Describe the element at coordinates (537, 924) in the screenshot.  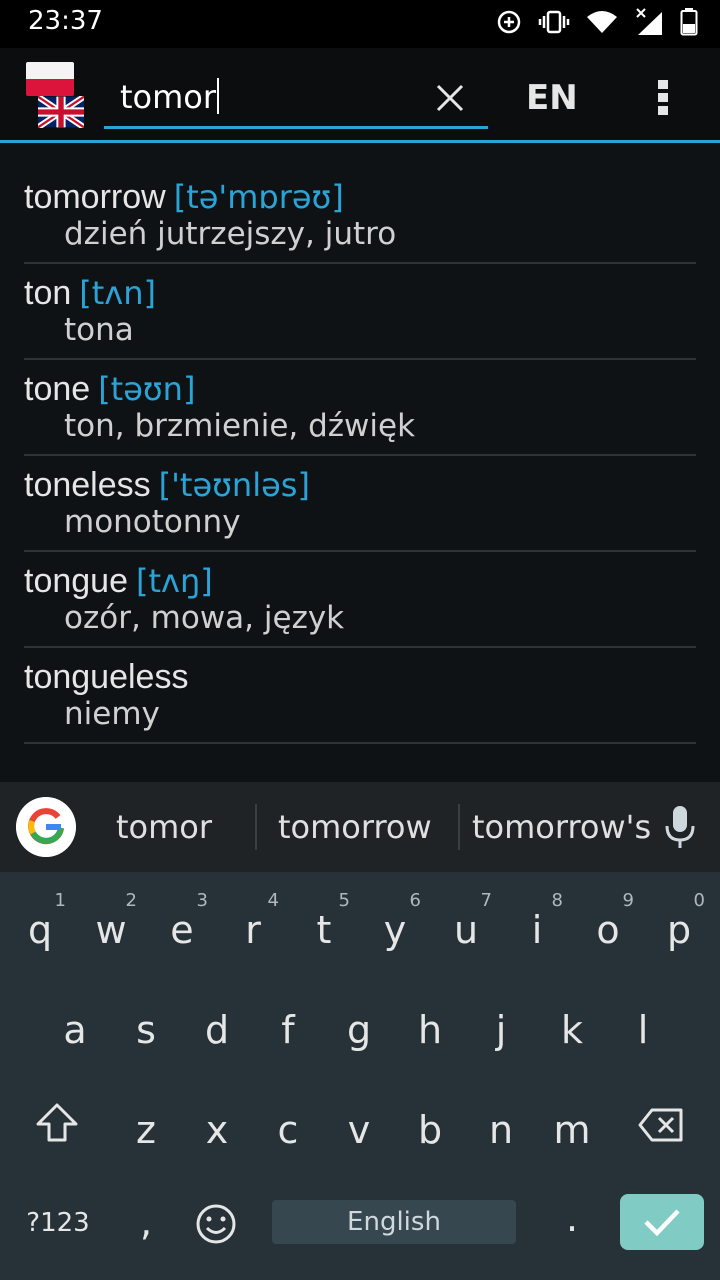
I see `key-i: 8i` at that location.